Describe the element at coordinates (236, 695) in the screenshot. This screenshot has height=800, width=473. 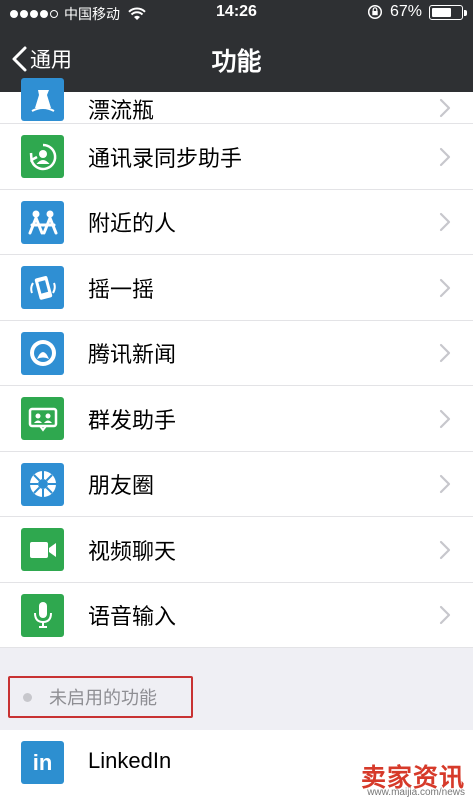
I see `disabled-features-header: 未启用的功能` at that location.